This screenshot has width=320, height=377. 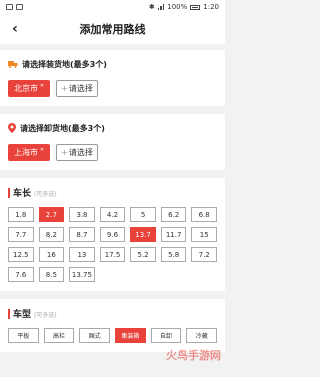 What do you see at coordinates (51, 274) in the screenshot?
I see `length-option: 8.5` at bounding box center [51, 274].